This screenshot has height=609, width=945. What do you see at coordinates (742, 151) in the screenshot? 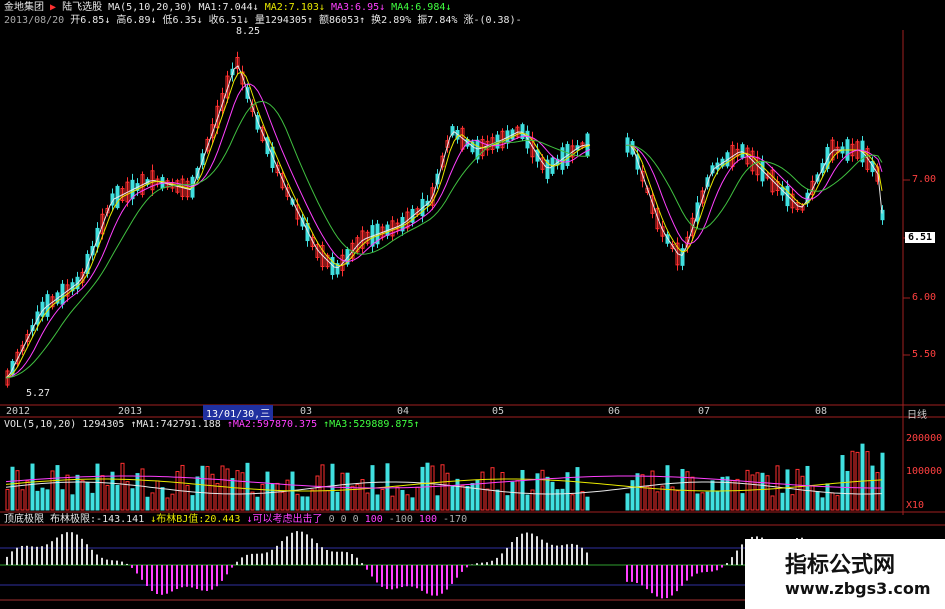
I see `candle-body` at bounding box center [742, 151].